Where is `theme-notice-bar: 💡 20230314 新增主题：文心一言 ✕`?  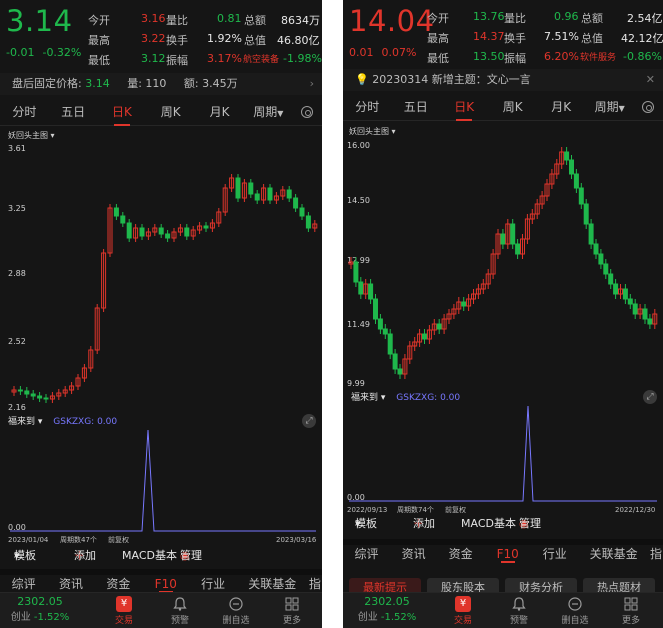
theme-notice-bar: 💡 20230314 新增主题：文心一言 ✕ is located at coordinates (503, 80).